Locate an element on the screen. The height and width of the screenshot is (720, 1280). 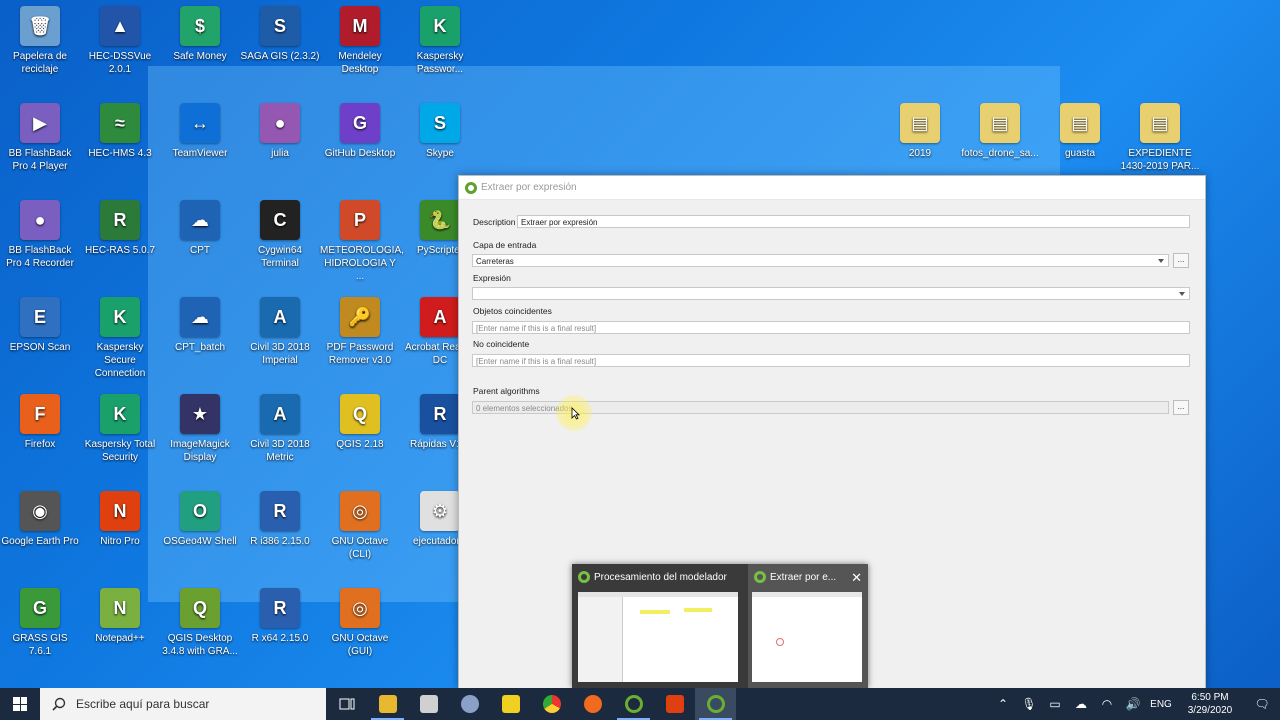
desktop-icon: $ Safe Money is located at coordinates (200, 32).